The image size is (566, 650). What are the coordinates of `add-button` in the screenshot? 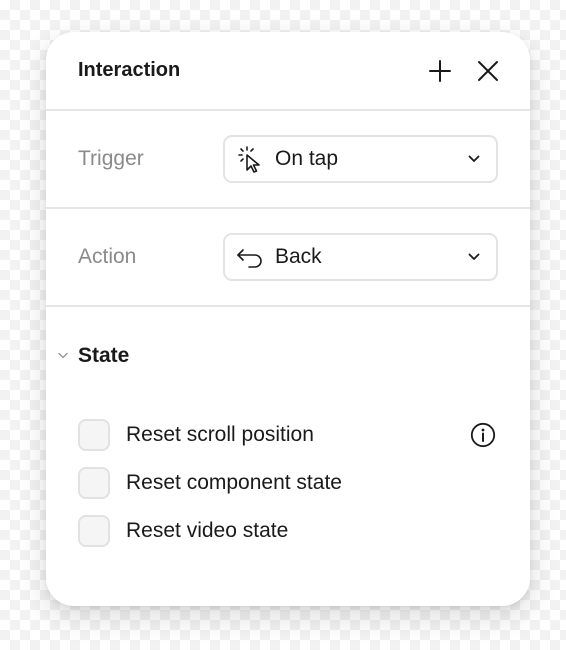 It's located at (440, 71).